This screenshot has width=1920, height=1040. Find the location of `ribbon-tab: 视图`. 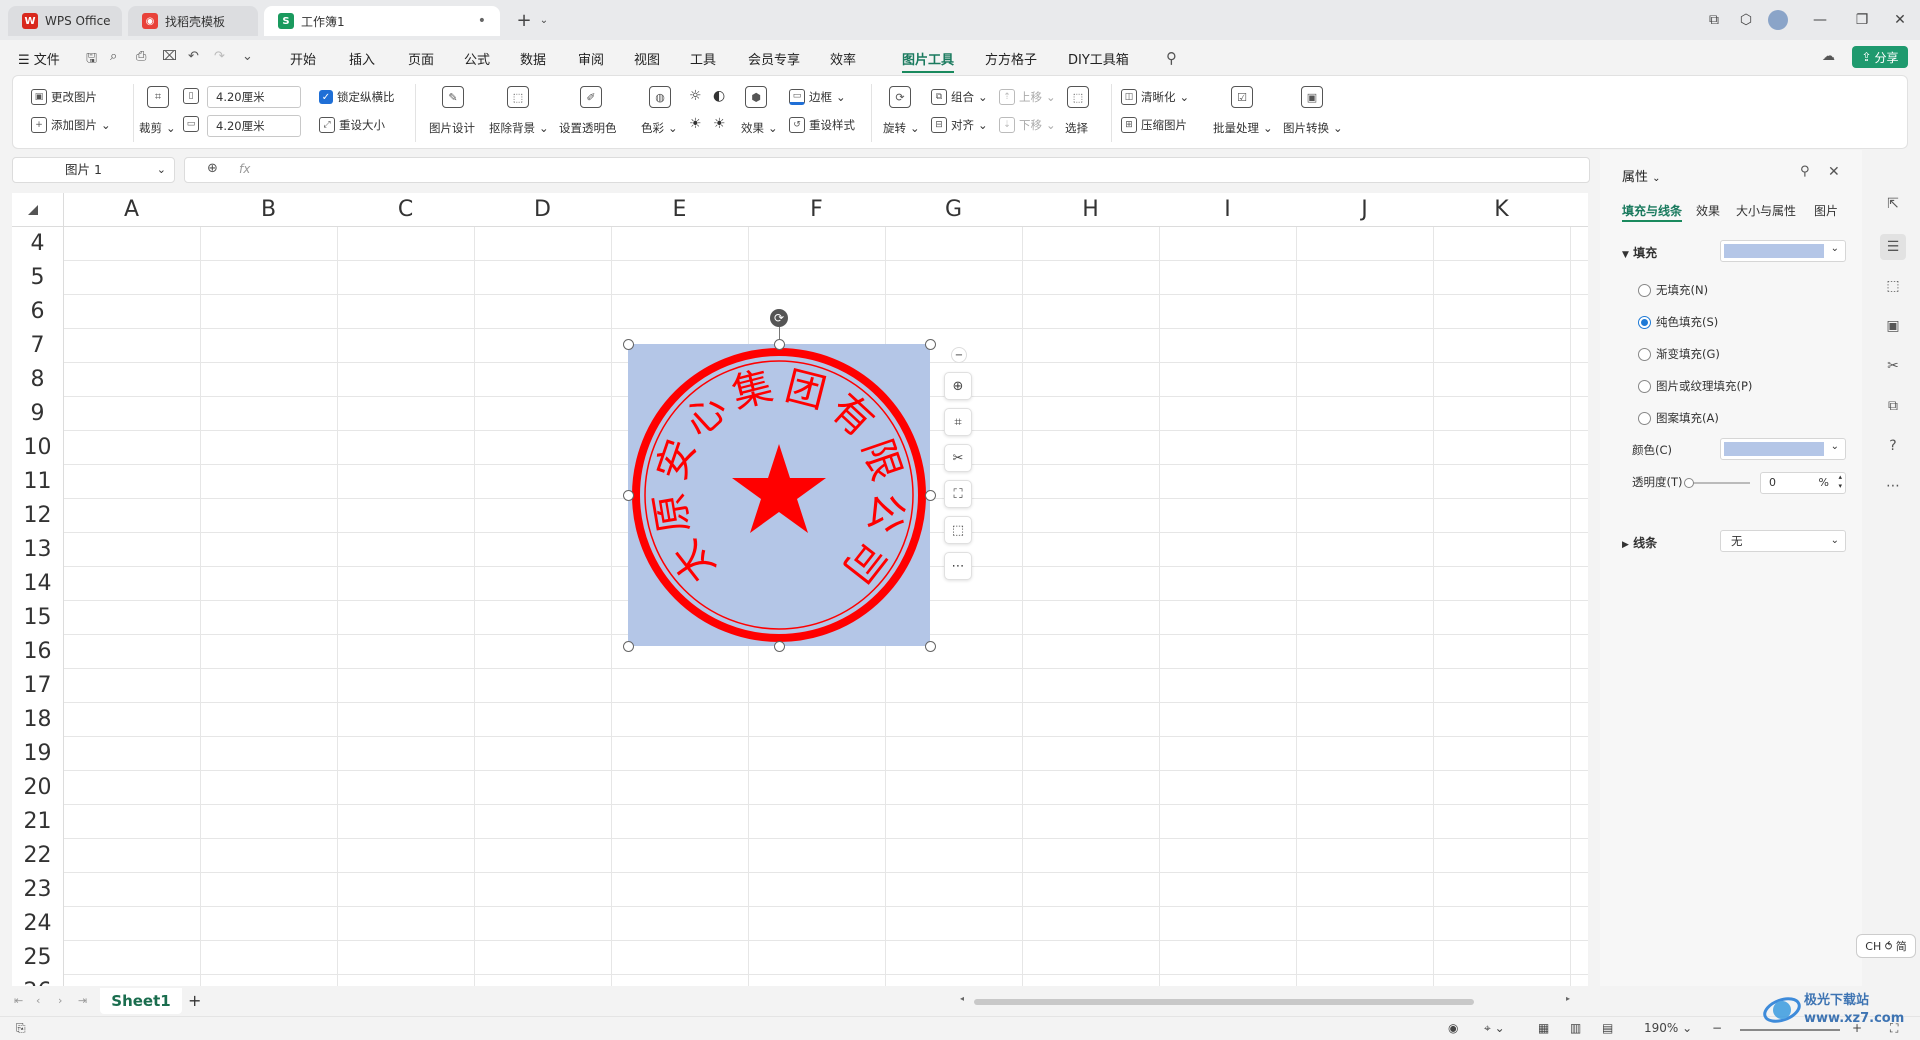

ribbon-tab: 视图 is located at coordinates (647, 58).